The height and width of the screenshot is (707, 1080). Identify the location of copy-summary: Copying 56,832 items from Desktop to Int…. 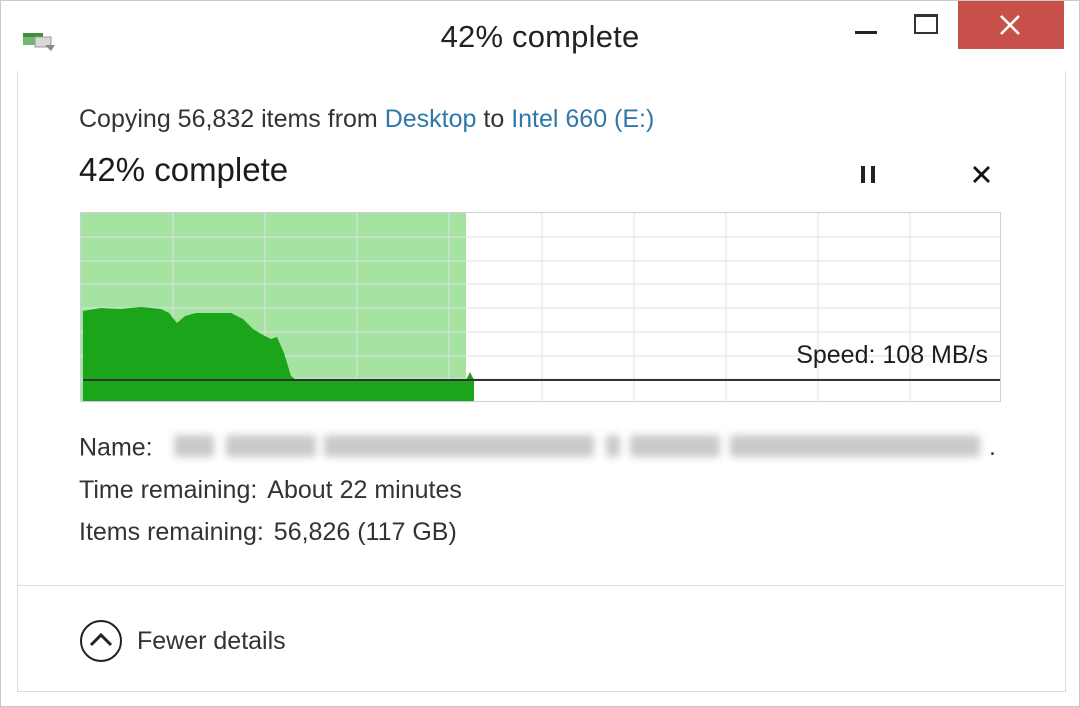
(366, 119).